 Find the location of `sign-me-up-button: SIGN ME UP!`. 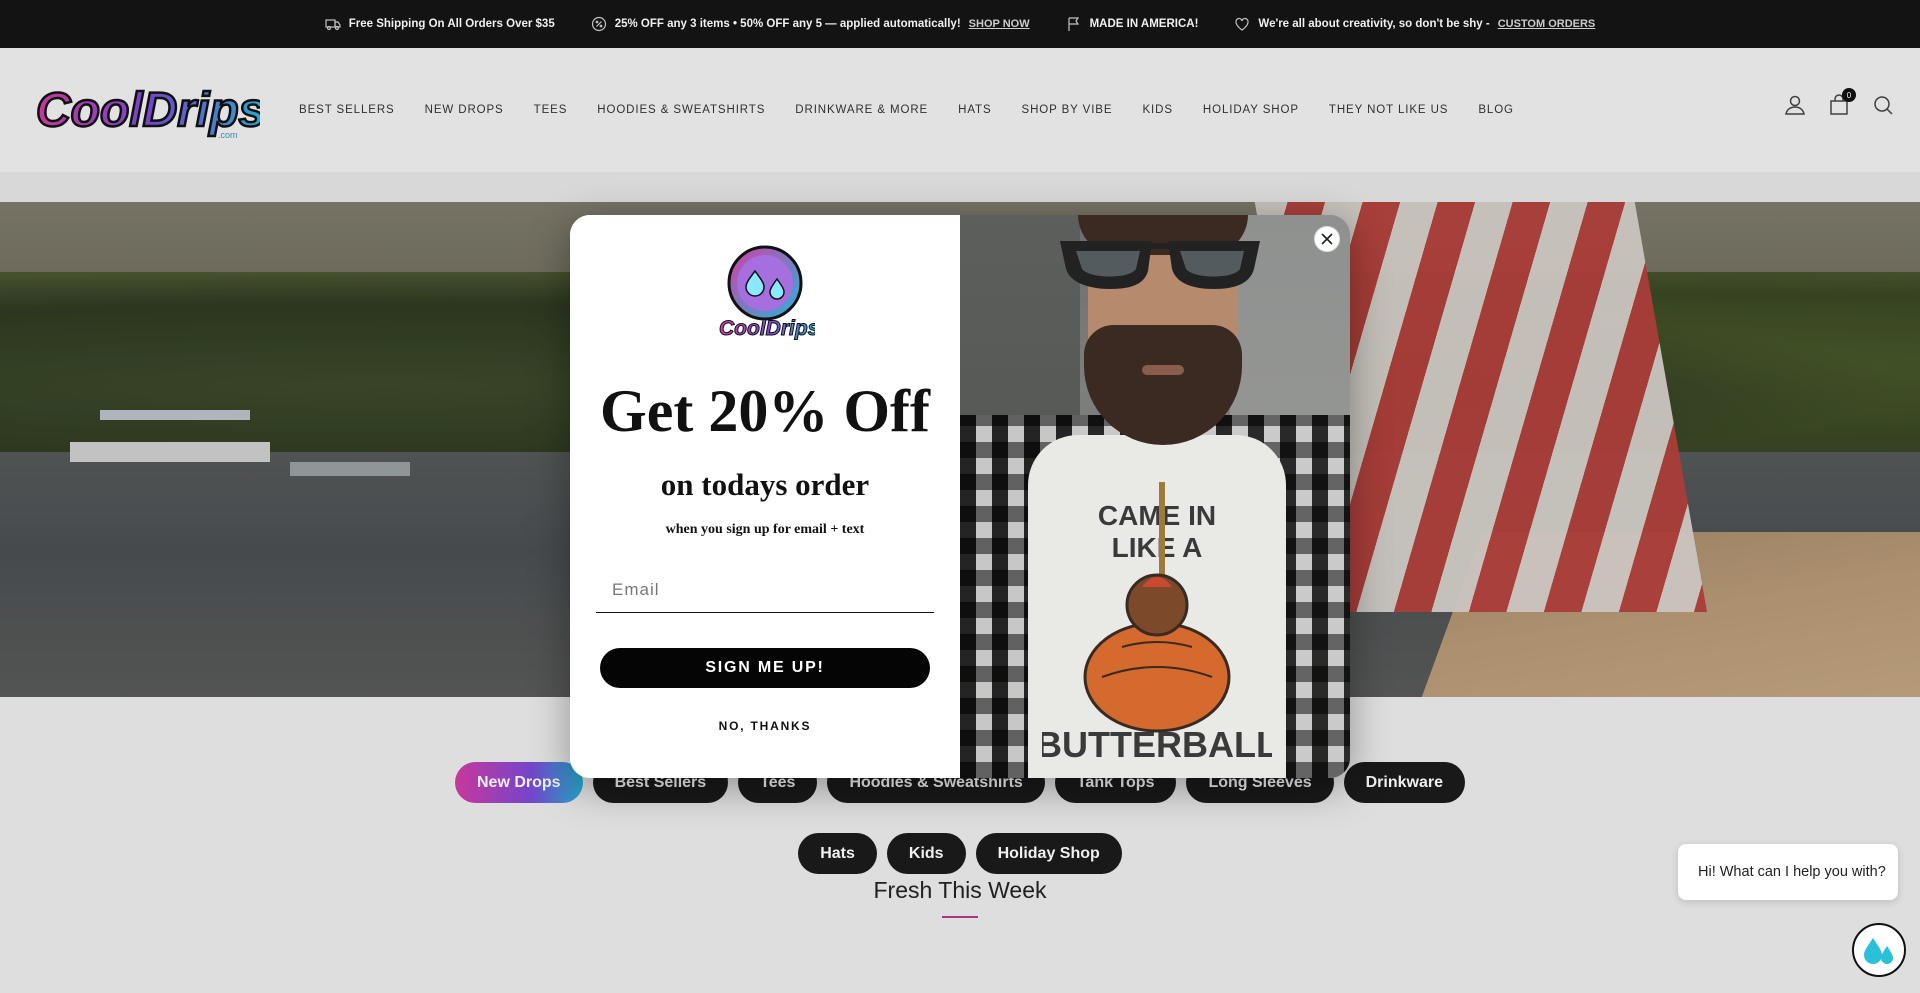

sign-me-up-button: SIGN ME UP! is located at coordinates (765, 668).